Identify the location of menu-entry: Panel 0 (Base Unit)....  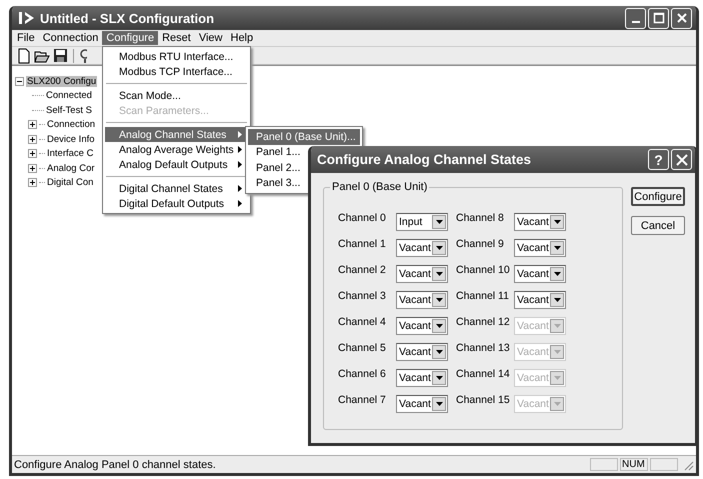
(304, 136).